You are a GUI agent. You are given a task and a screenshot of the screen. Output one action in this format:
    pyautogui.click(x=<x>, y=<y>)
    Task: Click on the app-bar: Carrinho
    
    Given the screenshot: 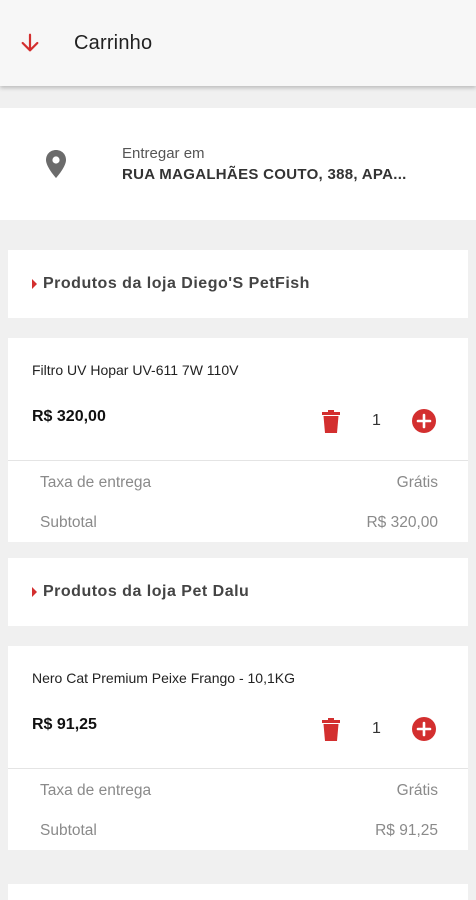 What is the action you would take?
    pyautogui.click(x=238, y=43)
    